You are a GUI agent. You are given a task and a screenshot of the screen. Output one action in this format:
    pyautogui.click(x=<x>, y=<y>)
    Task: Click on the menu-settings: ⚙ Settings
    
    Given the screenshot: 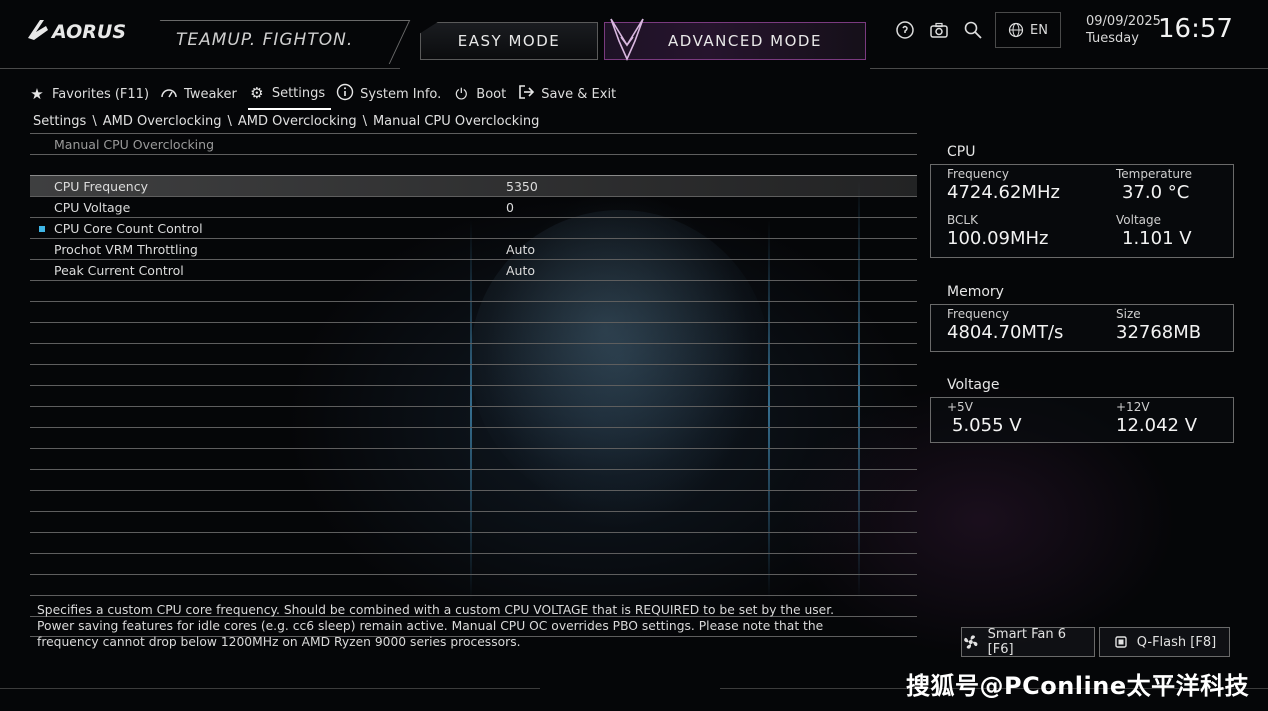 What is the action you would take?
    pyautogui.click(x=289, y=96)
    